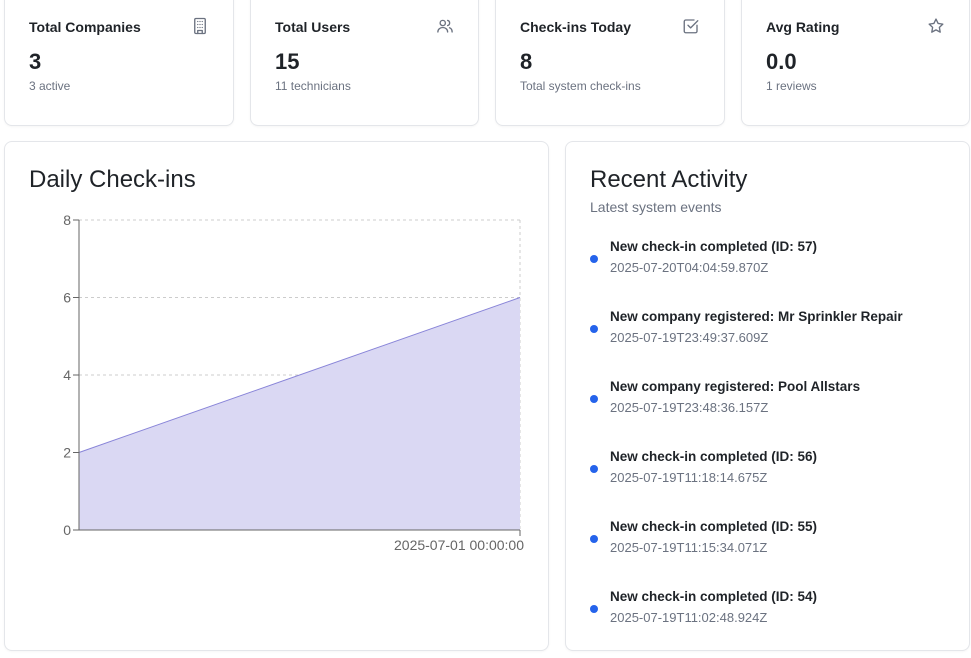 The height and width of the screenshot is (658, 971). What do you see at coordinates (200, 26) in the screenshot?
I see `building-icon` at bounding box center [200, 26].